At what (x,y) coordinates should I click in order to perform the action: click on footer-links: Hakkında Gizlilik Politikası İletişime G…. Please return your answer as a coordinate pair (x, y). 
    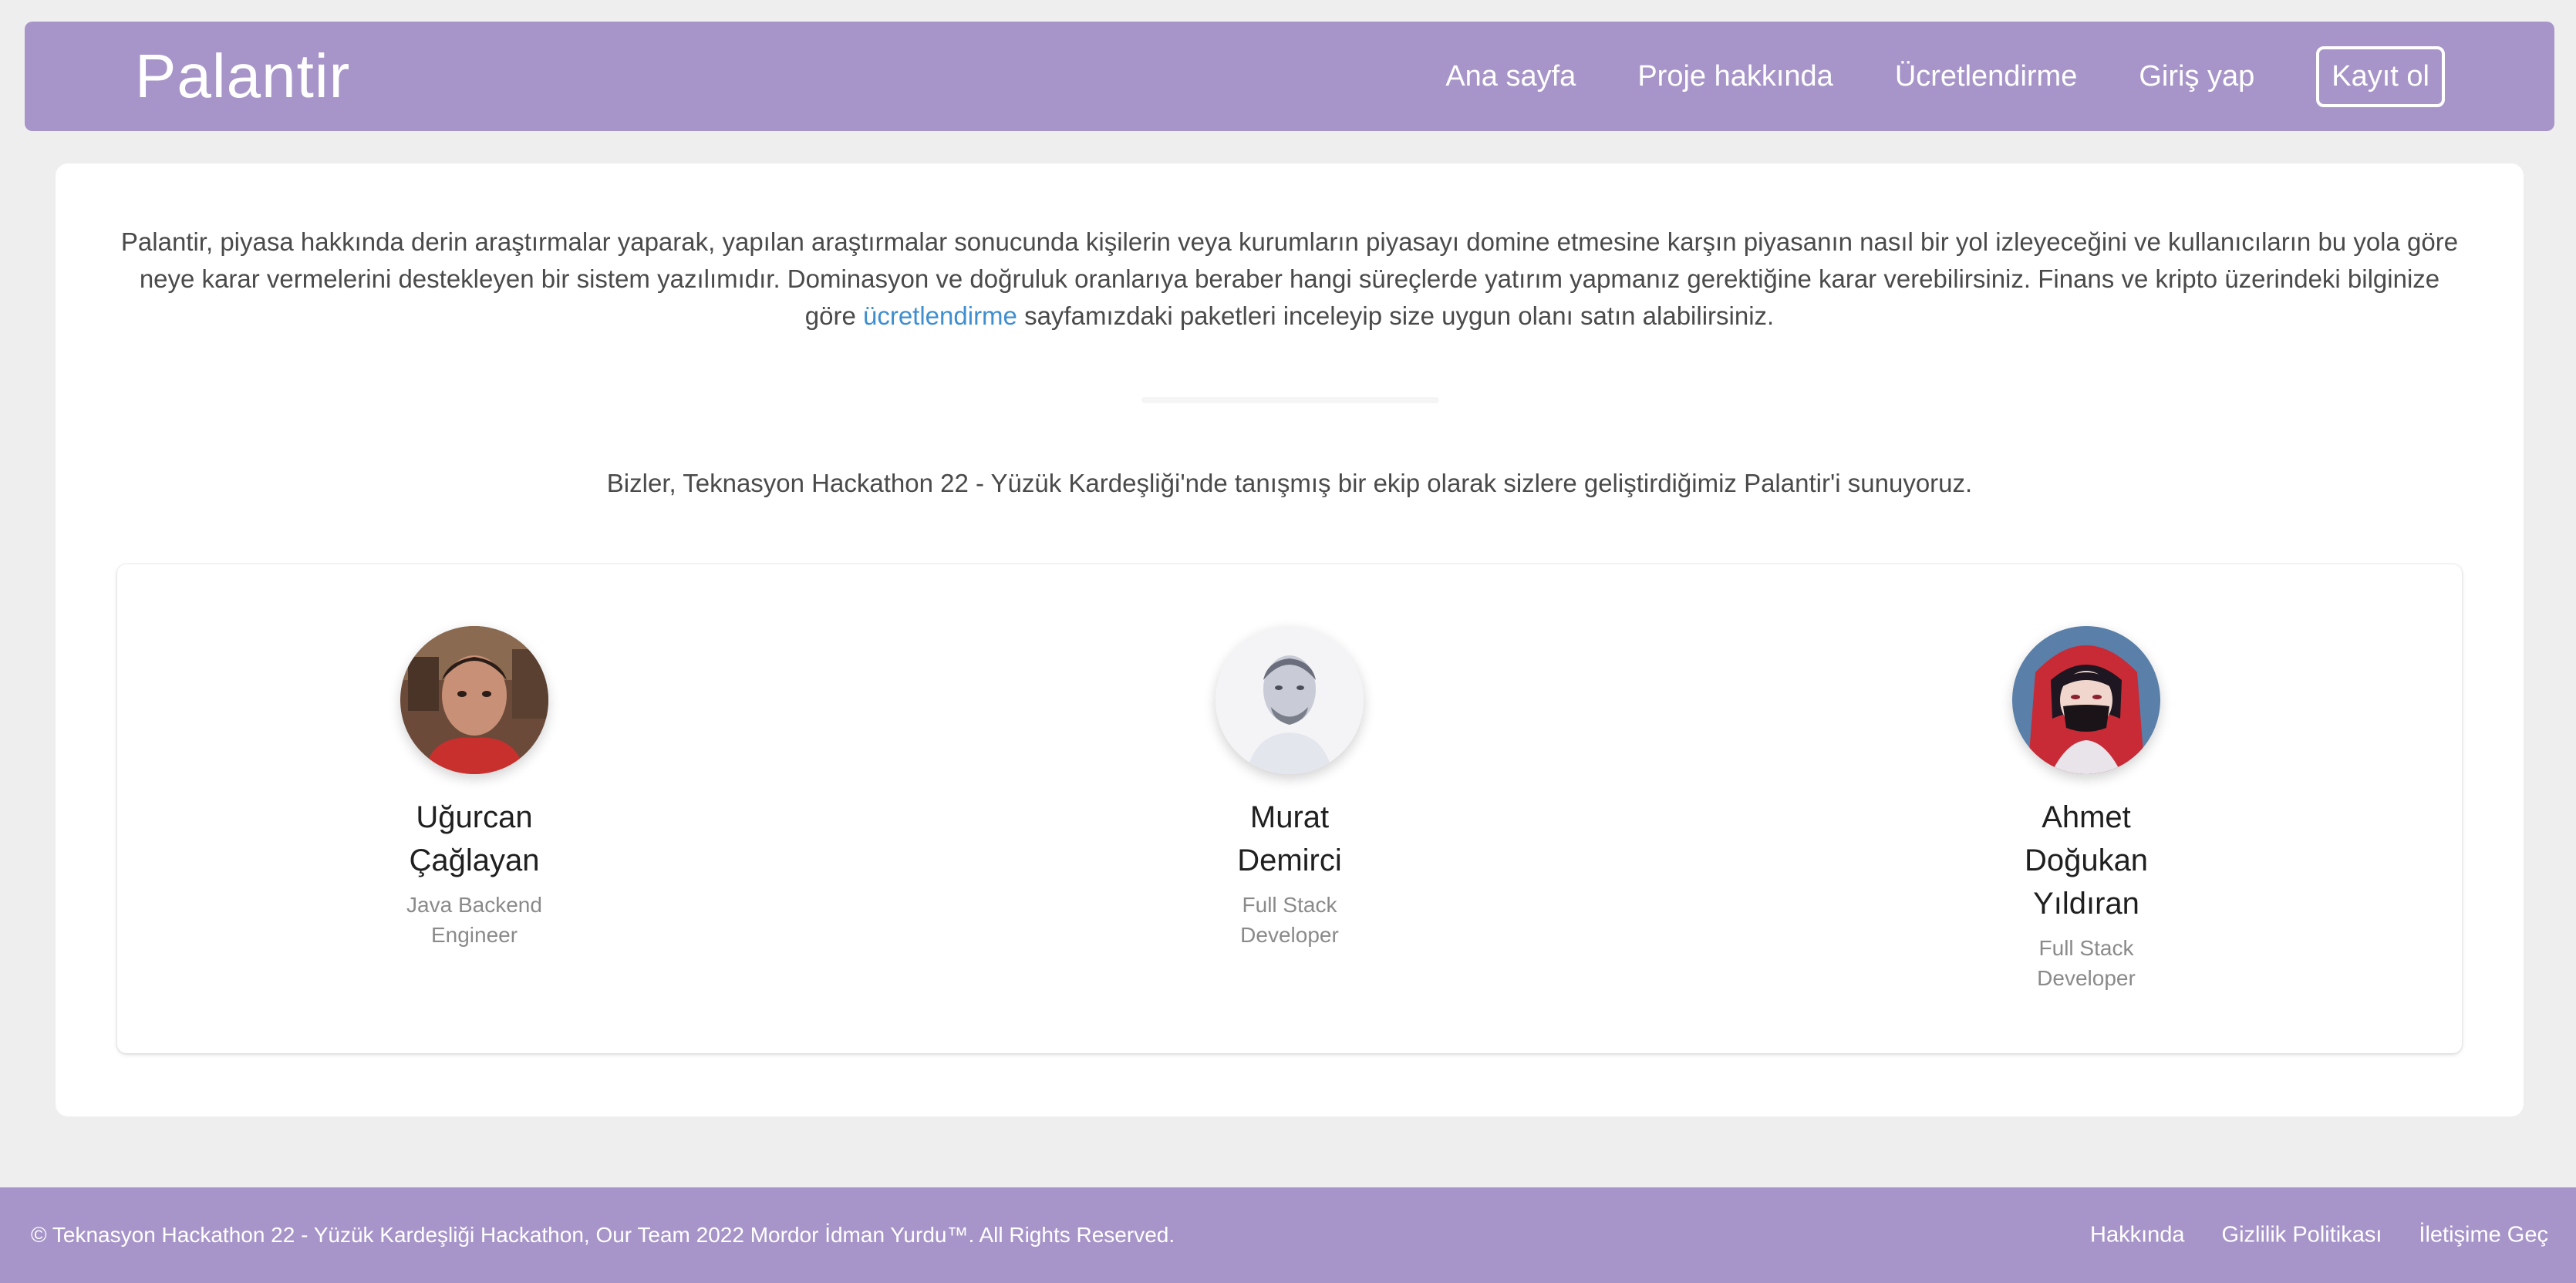
    Looking at the image, I should click on (2300, 1235).